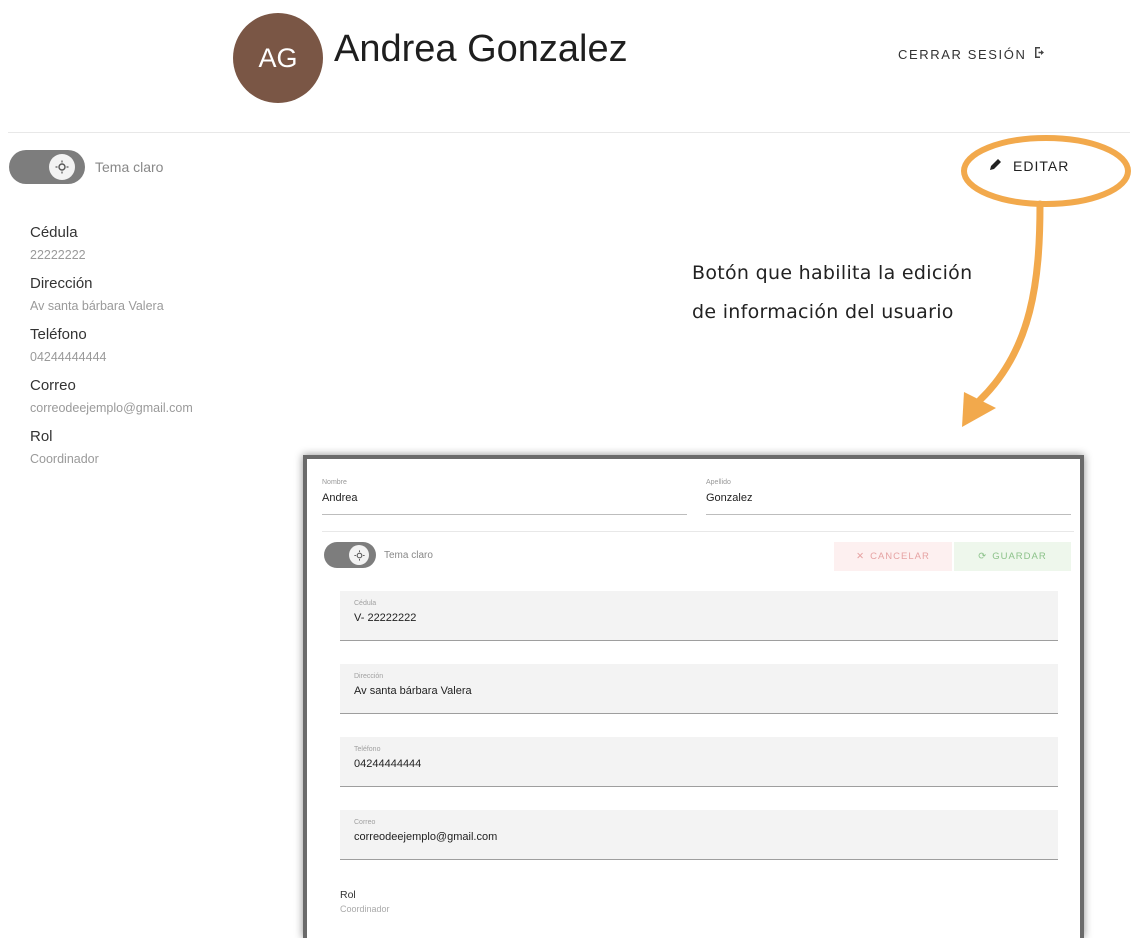  Describe the element at coordinates (111, 345) in the screenshot. I see `info-item: Teléfono 04244444444` at that location.